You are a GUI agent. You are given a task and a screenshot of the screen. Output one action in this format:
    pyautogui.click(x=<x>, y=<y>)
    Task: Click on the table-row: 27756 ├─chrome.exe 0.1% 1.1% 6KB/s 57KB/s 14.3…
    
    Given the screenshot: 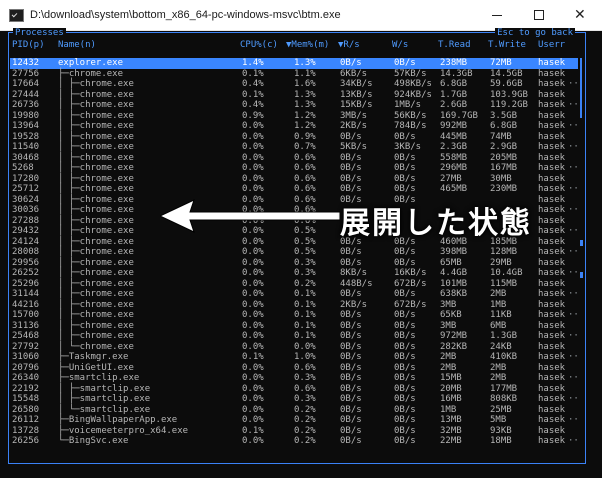 What is the action you would take?
    pyautogui.click(x=294, y=74)
    